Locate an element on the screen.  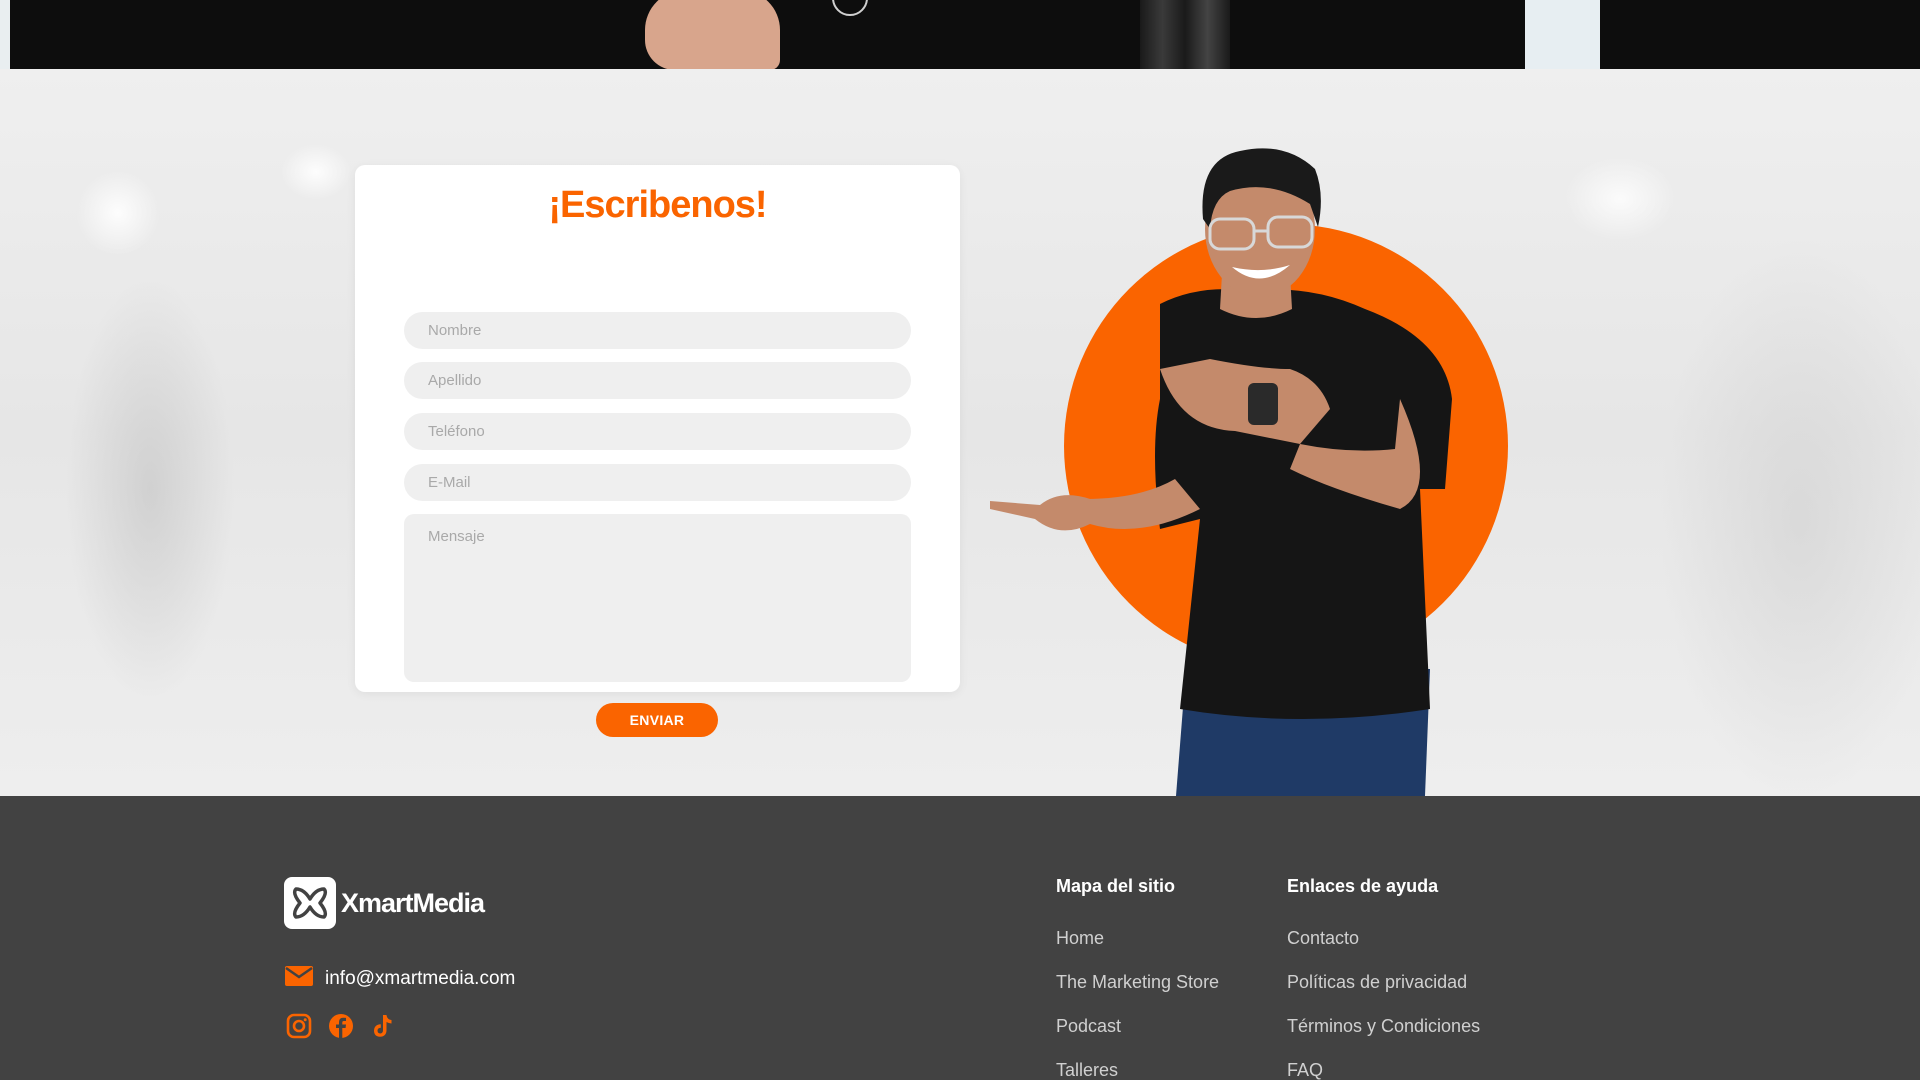
email-input is located at coordinates (657, 482).